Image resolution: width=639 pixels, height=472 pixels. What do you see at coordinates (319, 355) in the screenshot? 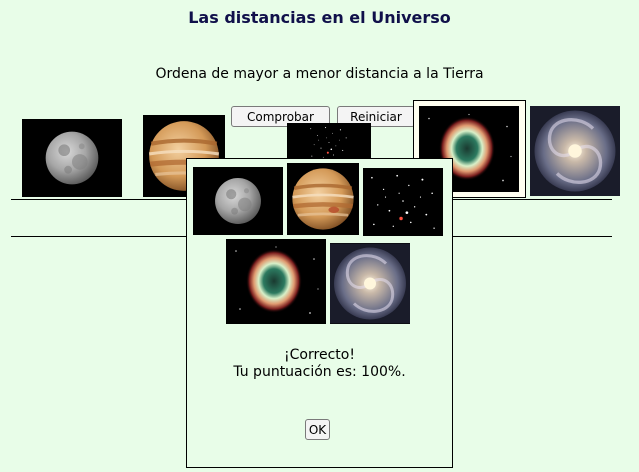
I see `result-message: ¡Correcto!` at bounding box center [319, 355].